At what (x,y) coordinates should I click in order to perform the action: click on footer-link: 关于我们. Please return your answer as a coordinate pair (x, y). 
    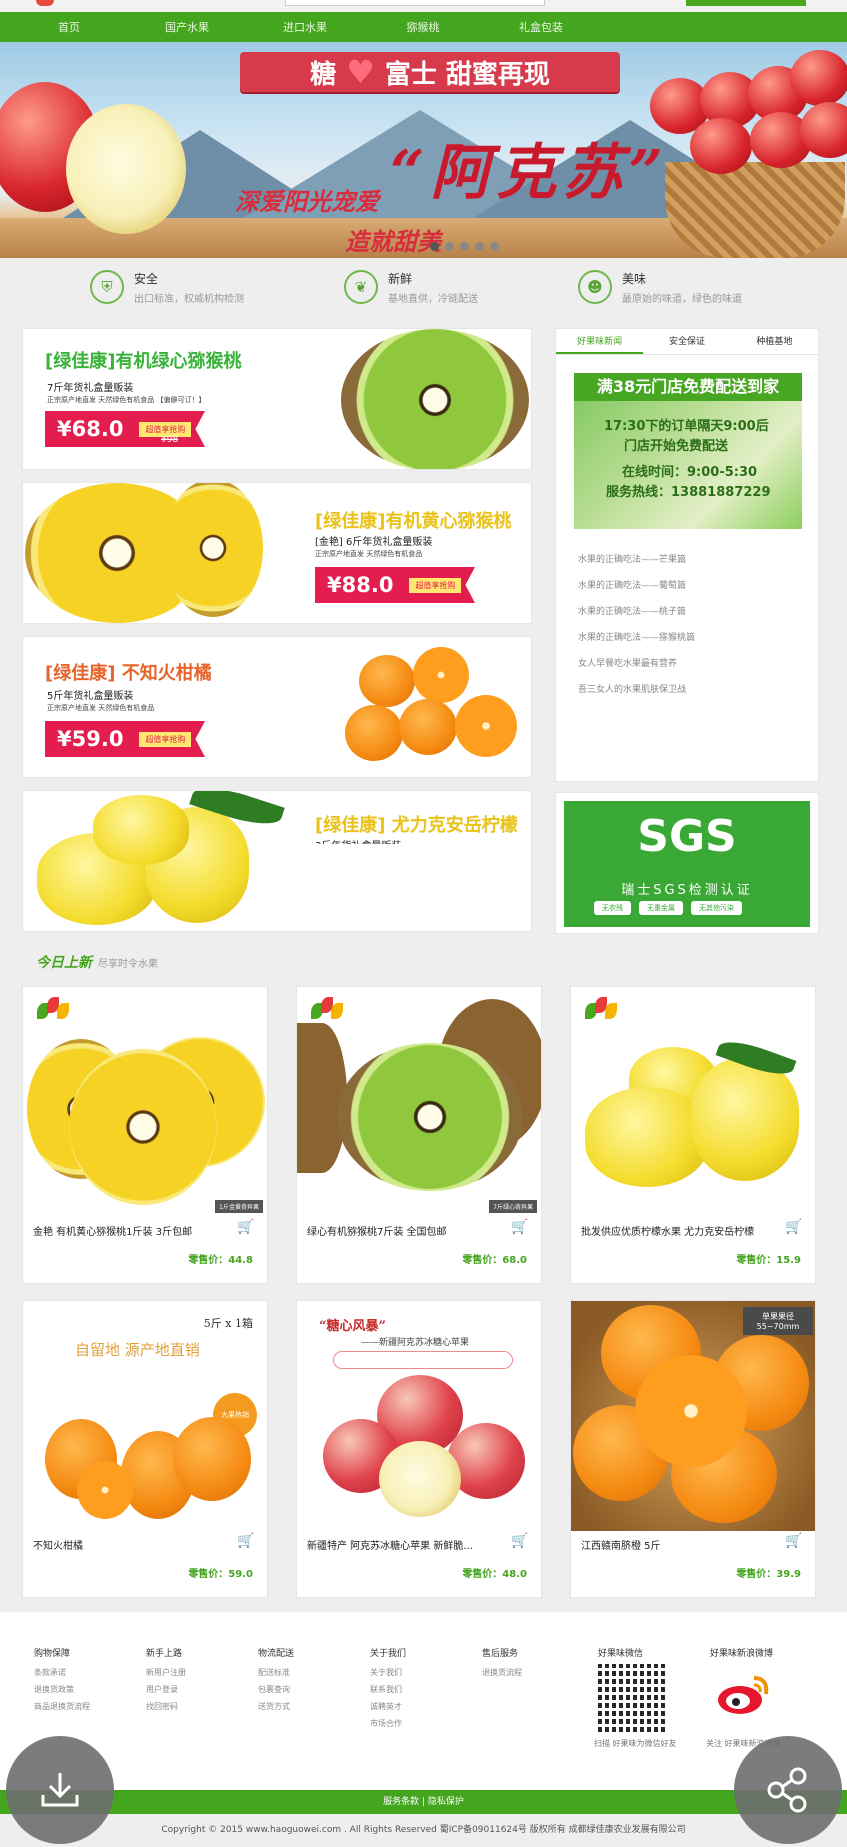
    Looking at the image, I should click on (388, 1675).